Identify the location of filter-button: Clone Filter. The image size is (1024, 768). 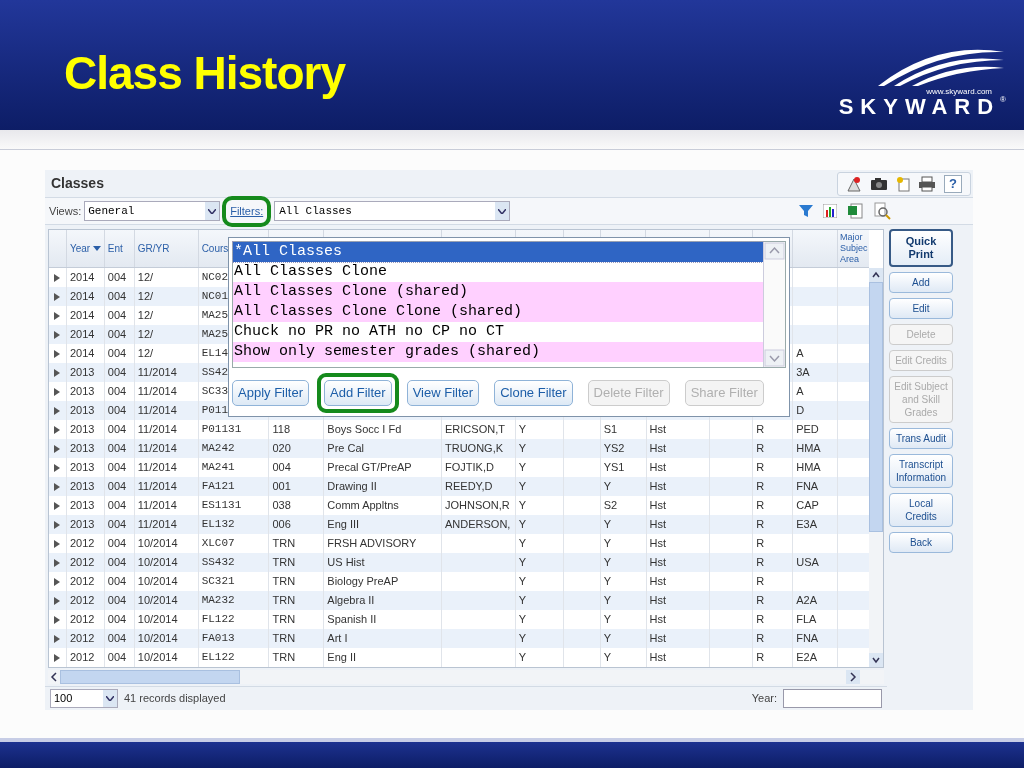
(533, 393).